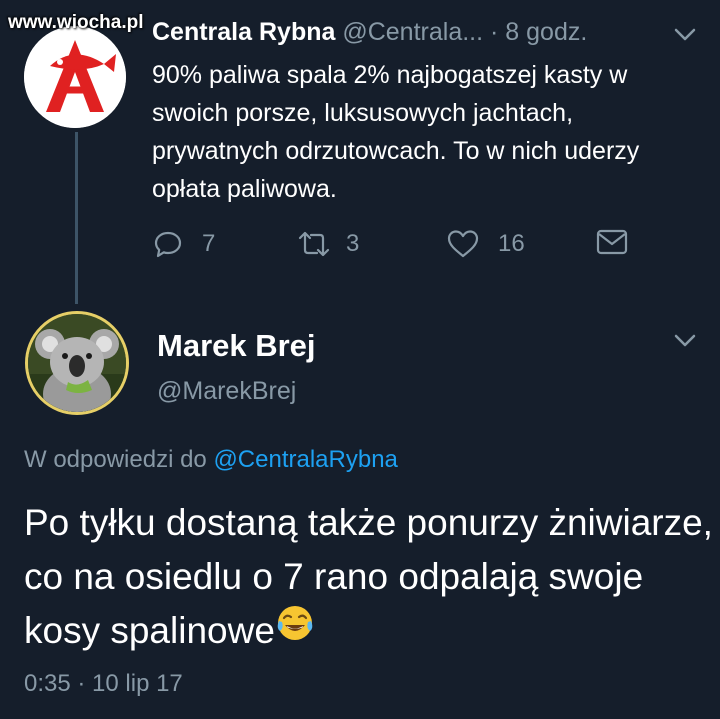  I want to click on tweet1-time: 8 godz., so click(546, 32).